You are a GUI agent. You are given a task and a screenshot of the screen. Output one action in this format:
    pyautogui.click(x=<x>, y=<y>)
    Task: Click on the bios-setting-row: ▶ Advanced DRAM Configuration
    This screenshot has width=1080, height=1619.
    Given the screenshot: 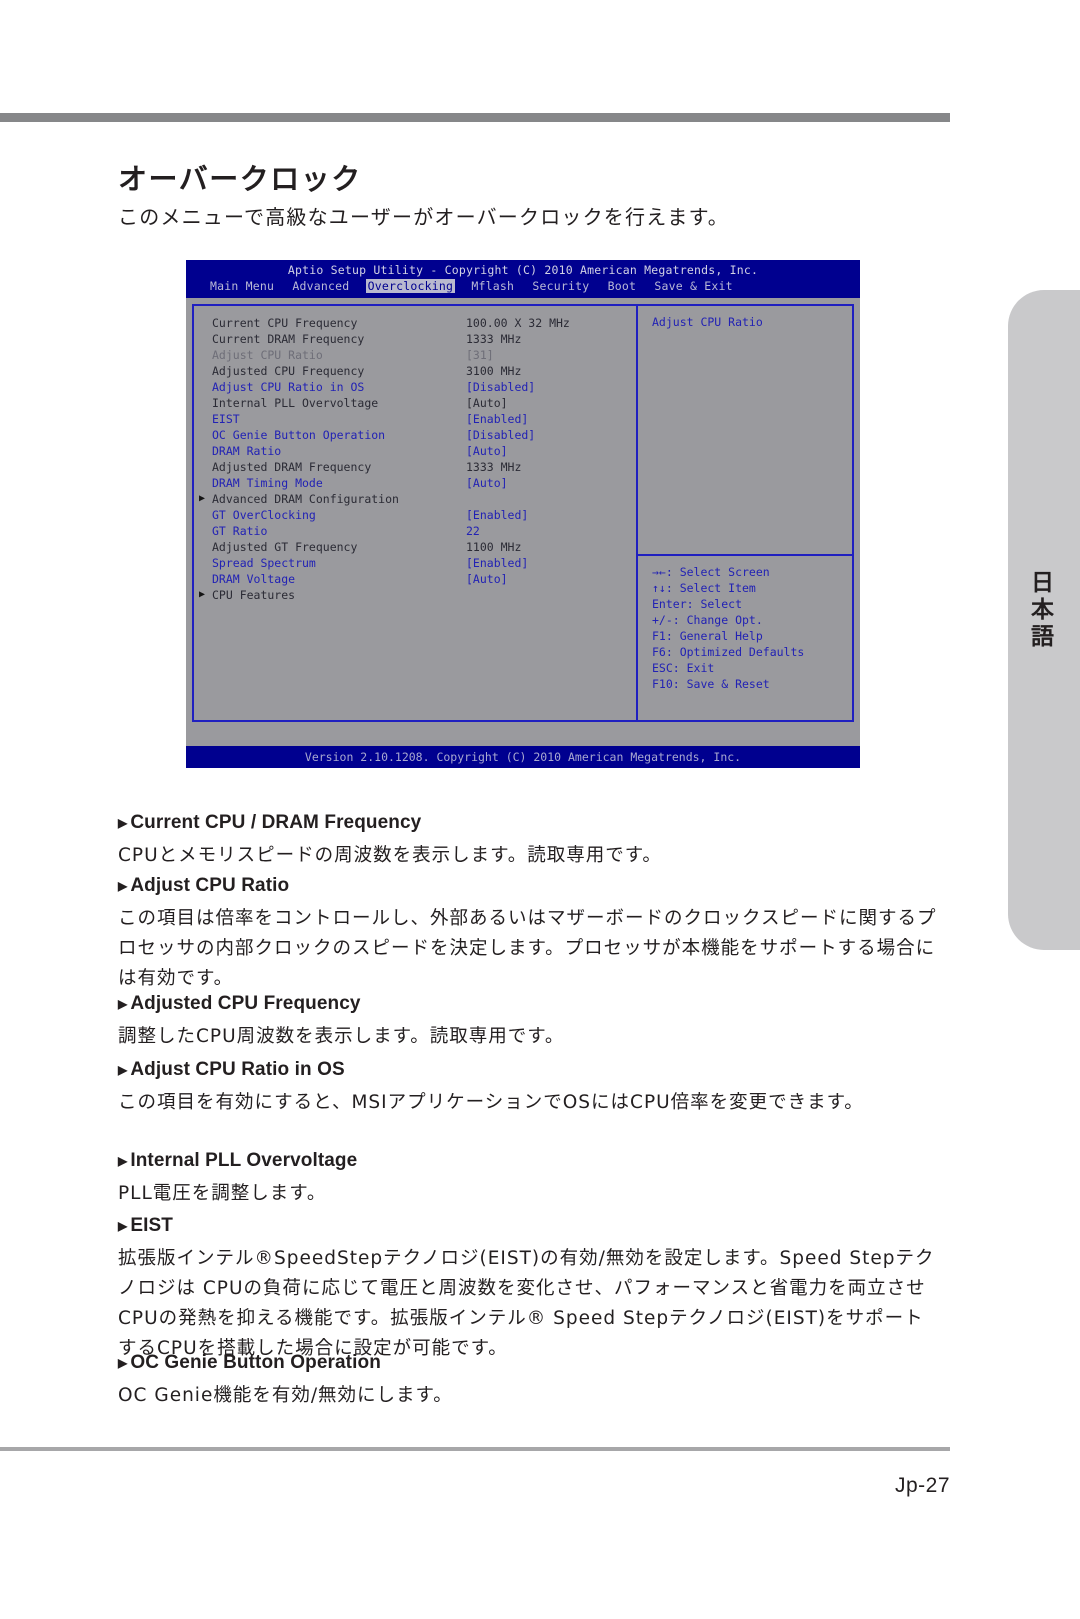 What is the action you would take?
    pyautogui.click(x=415, y=499)
    